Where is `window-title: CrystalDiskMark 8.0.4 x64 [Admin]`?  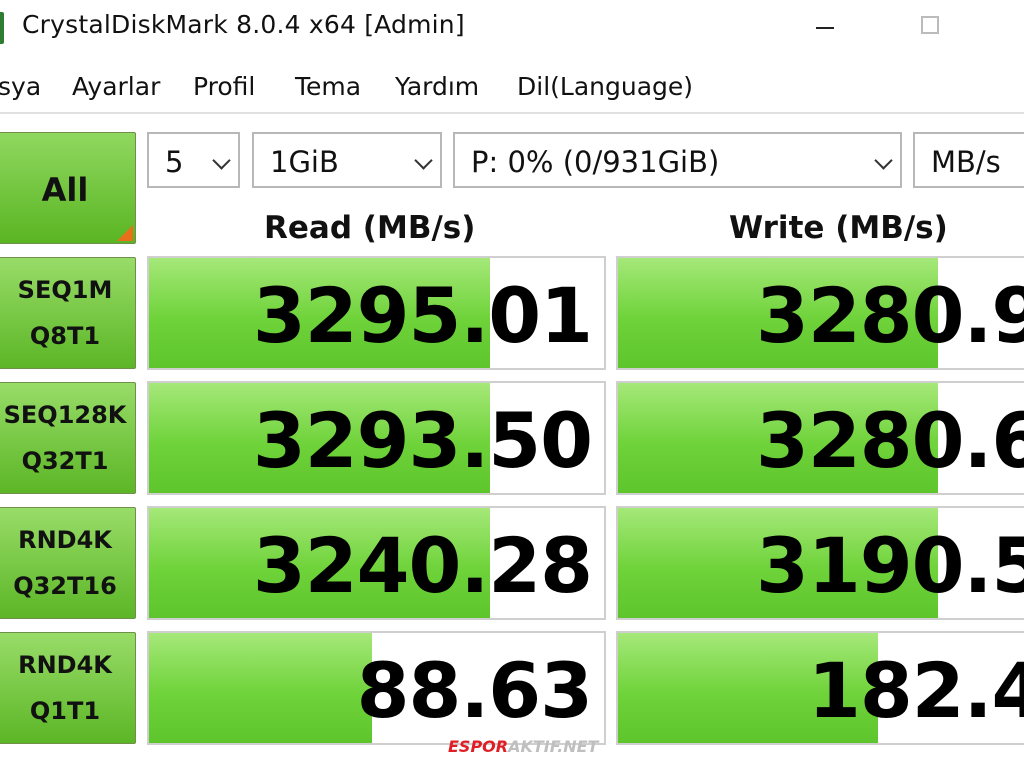 window-title: CrystalDiskMark 8.0.4 x64 [Admin] is located at coordinates (243, 24).